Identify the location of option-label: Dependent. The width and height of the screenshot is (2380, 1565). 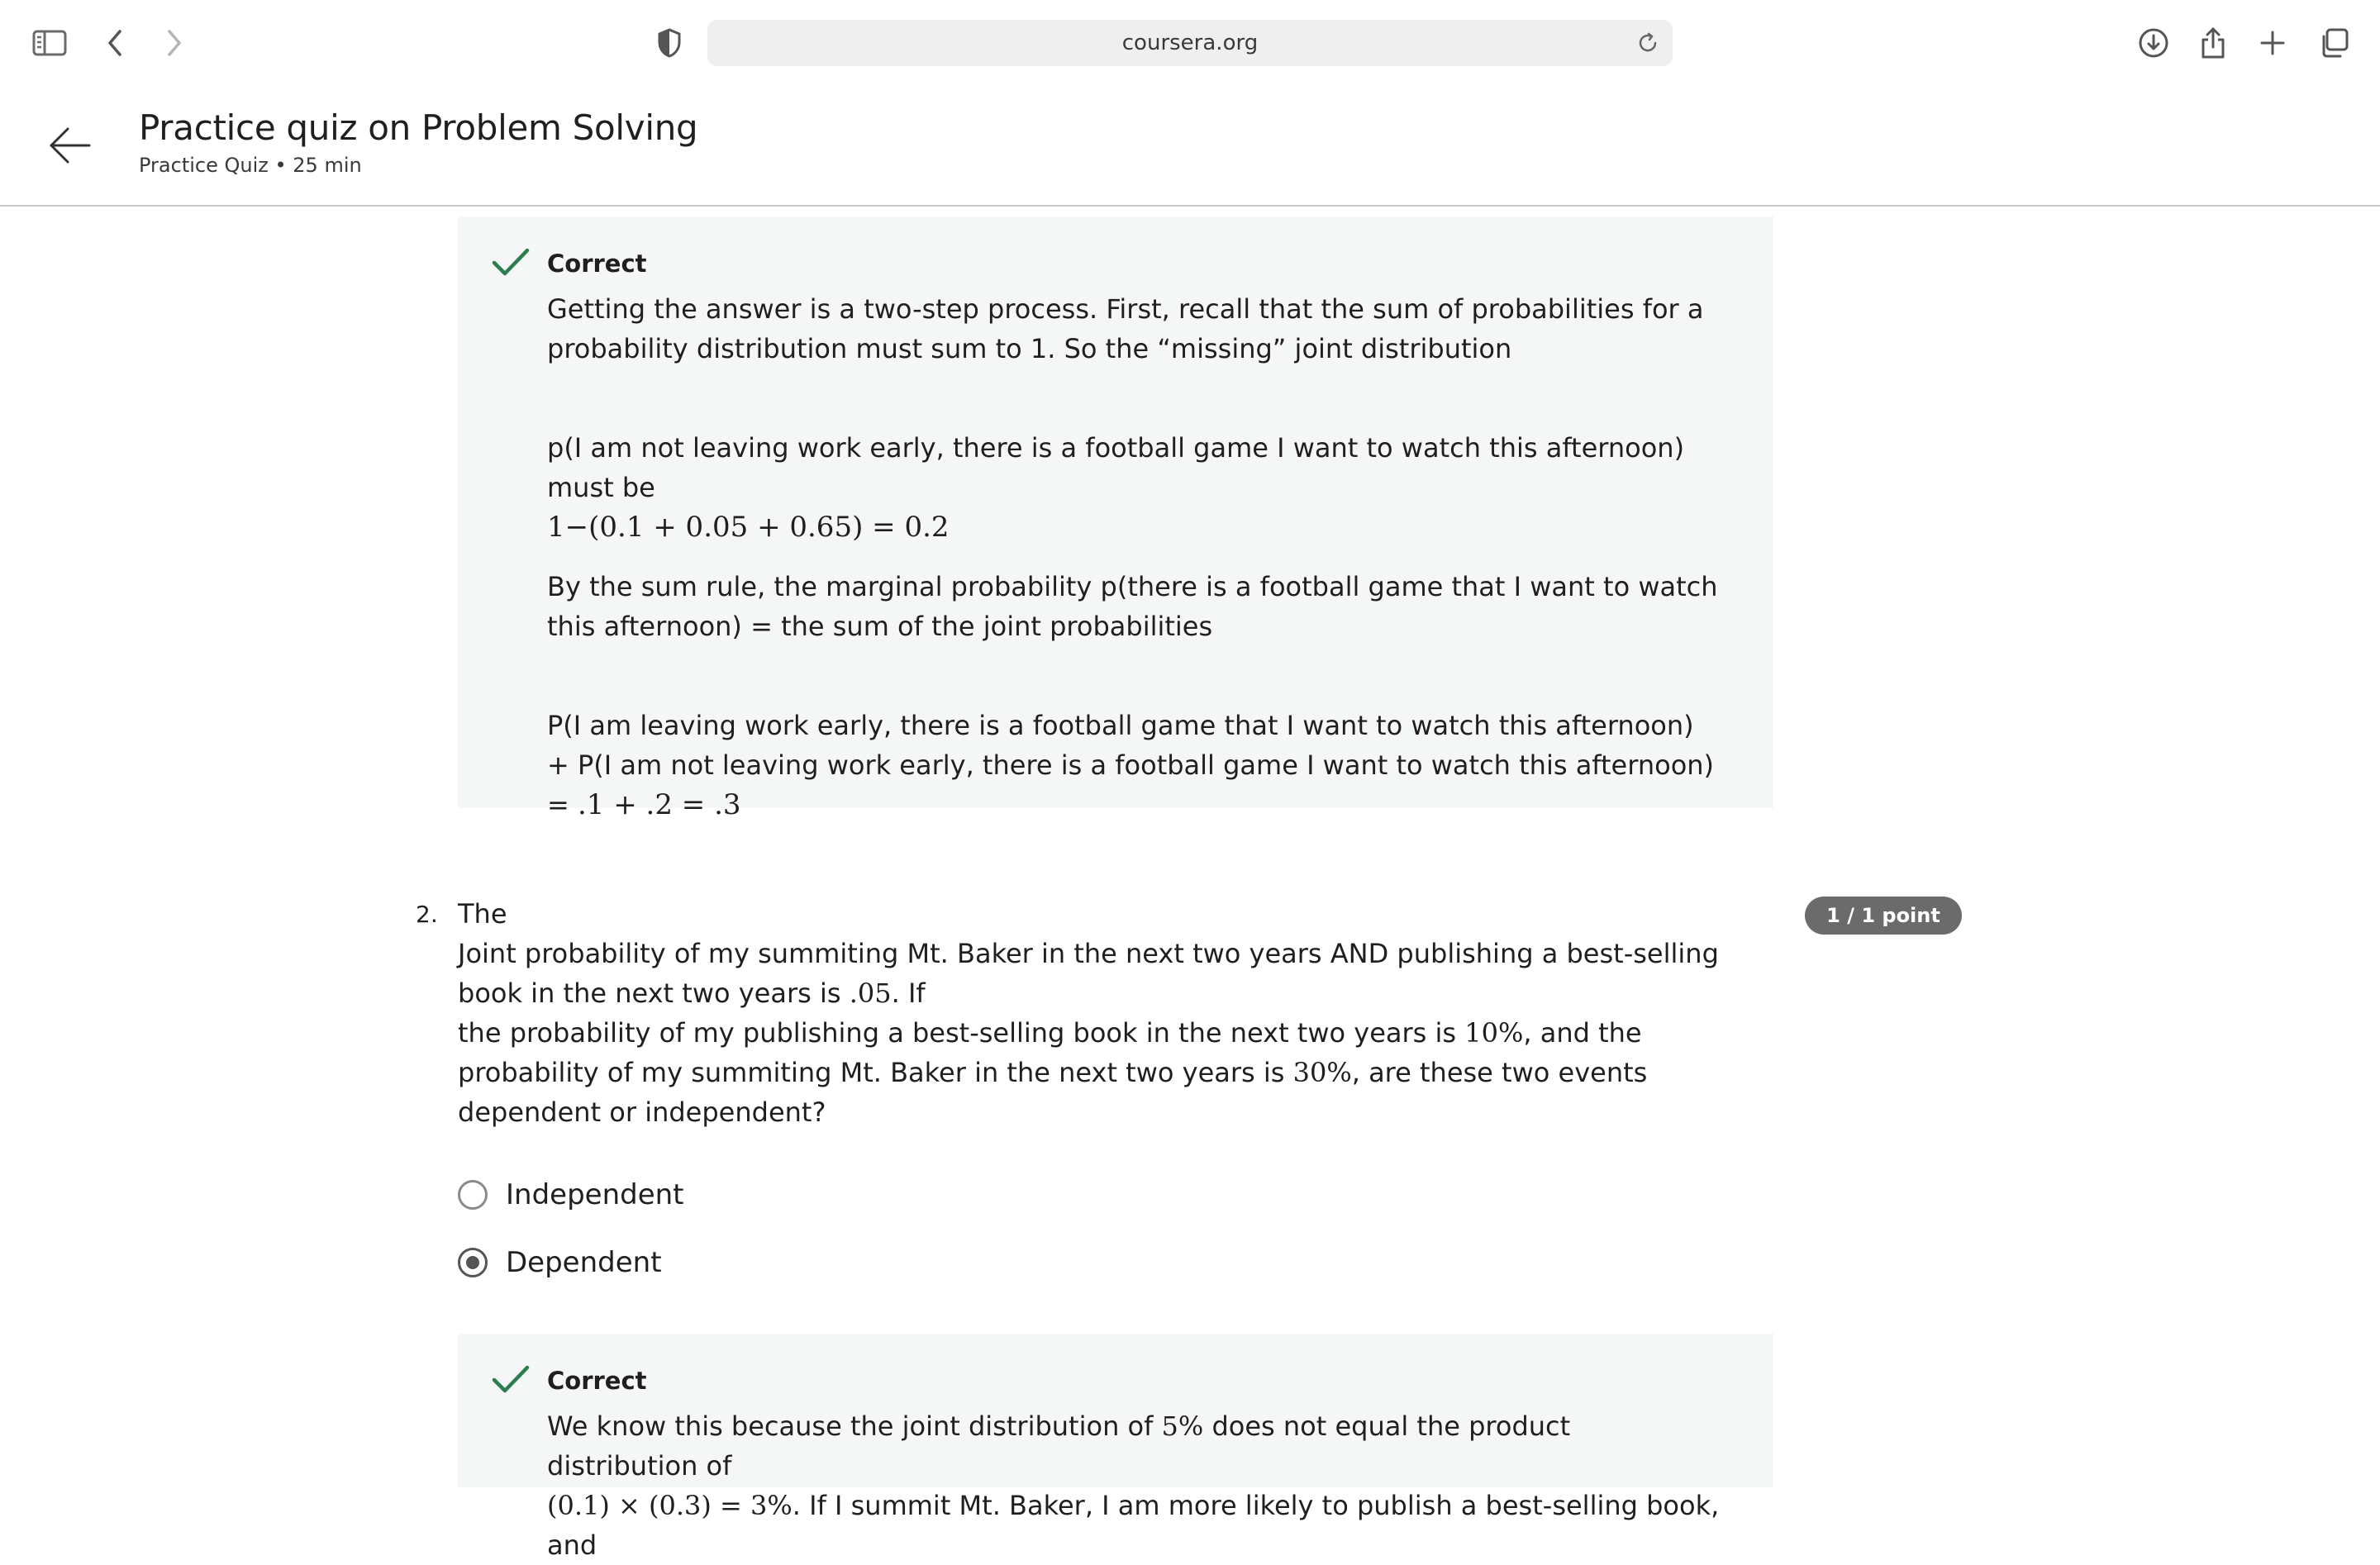
(584, 1262).